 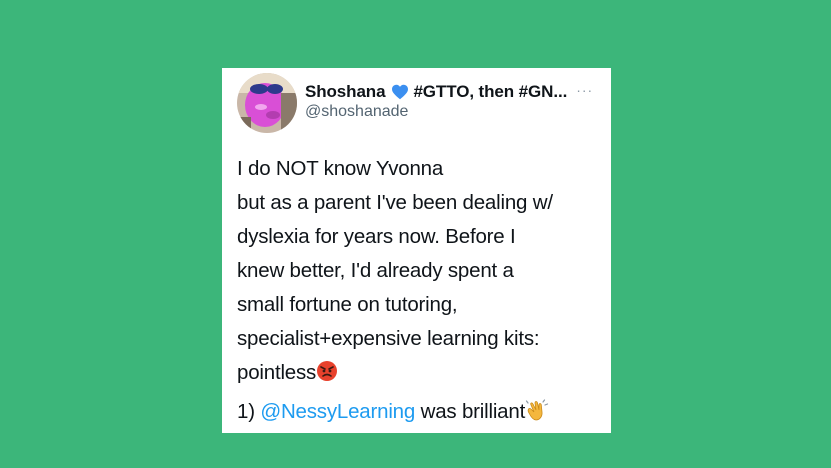 I want to click on tweet-line-last: pointless, so click(x=422, y=373).